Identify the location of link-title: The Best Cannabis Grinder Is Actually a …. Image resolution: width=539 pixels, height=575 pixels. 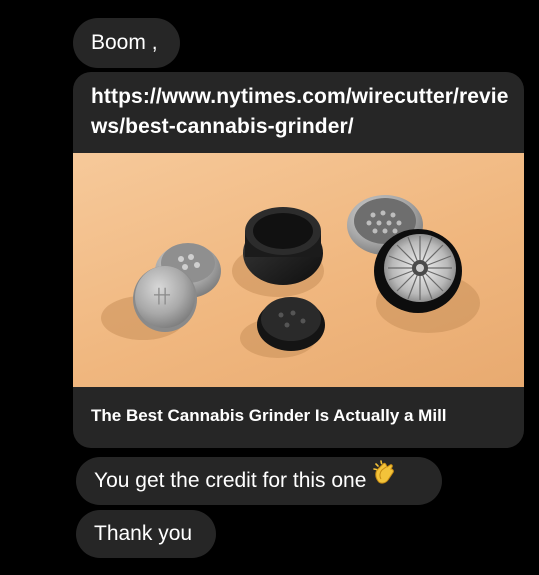
(269, 415).